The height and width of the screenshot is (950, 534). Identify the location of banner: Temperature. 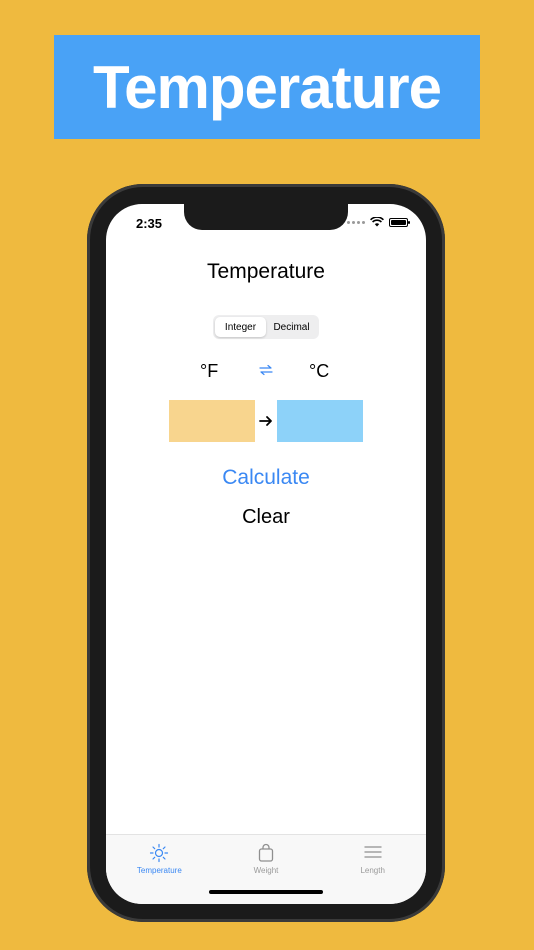
(267, 87).